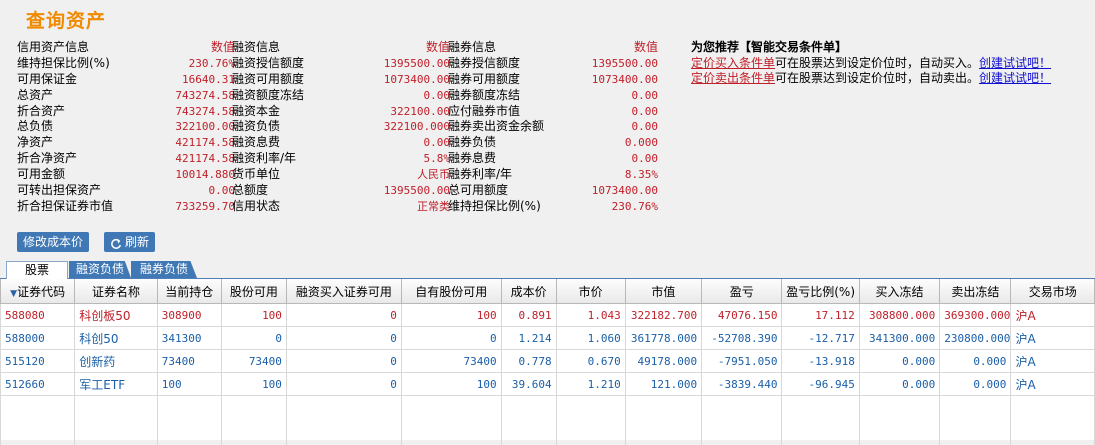  I want to click on info-label: 融券信息, so click(472, 48).